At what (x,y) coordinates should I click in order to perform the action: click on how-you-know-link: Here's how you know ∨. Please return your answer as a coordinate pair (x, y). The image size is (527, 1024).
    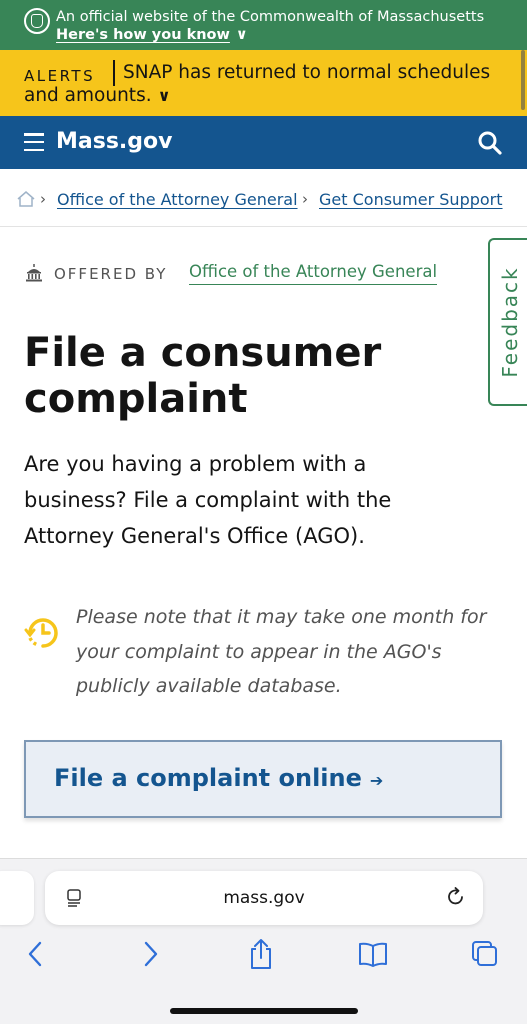
    Looking at the image, I should click on (152, 35).